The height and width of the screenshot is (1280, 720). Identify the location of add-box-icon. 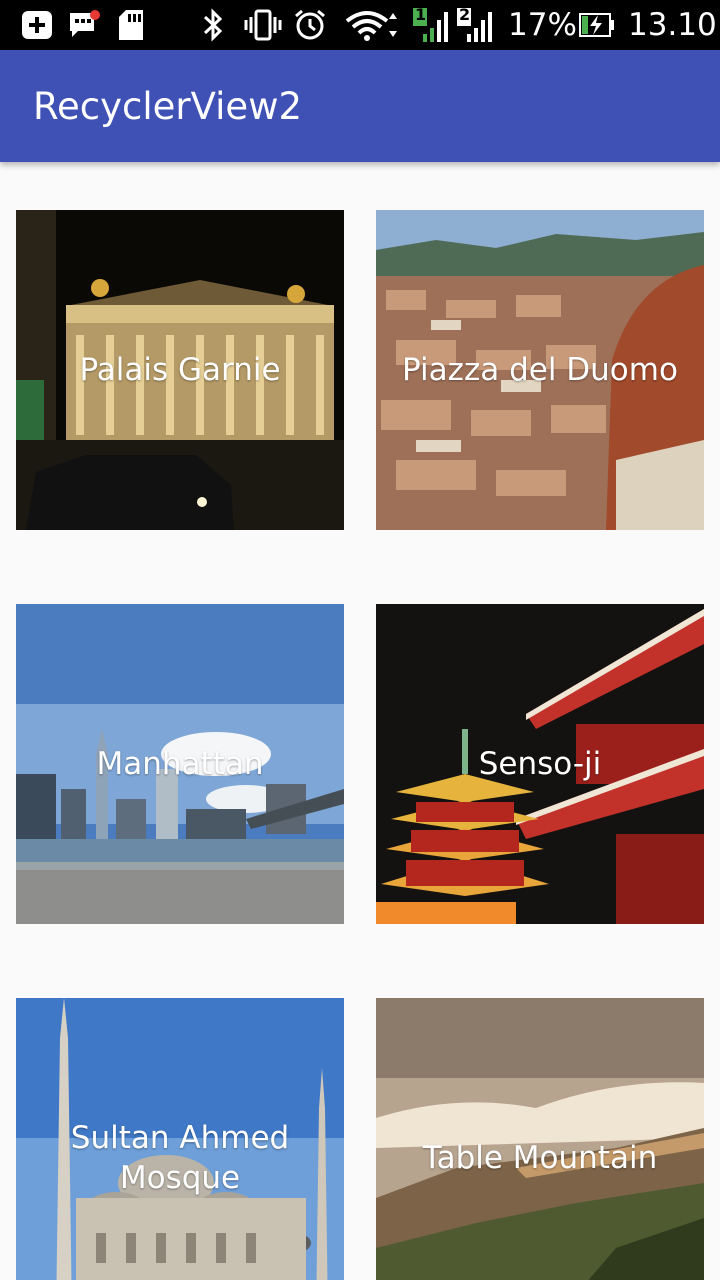
(37, 25).